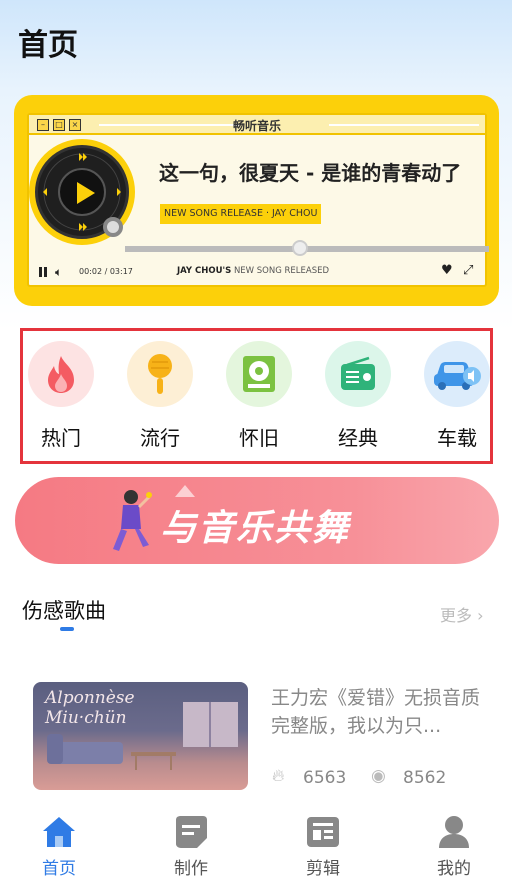 This screenshot has height=882, width=512. I want to click on more-link: 更多 ›, so click(462, 614).